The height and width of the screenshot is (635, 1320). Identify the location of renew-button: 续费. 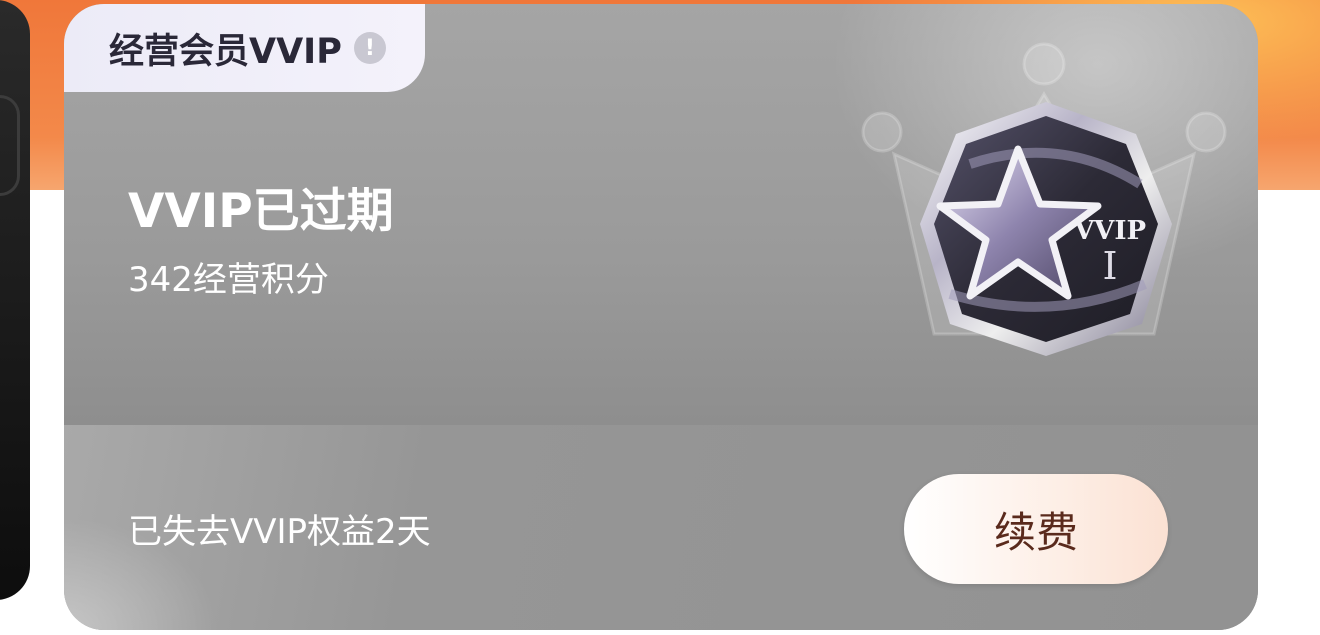
(1036, 529).